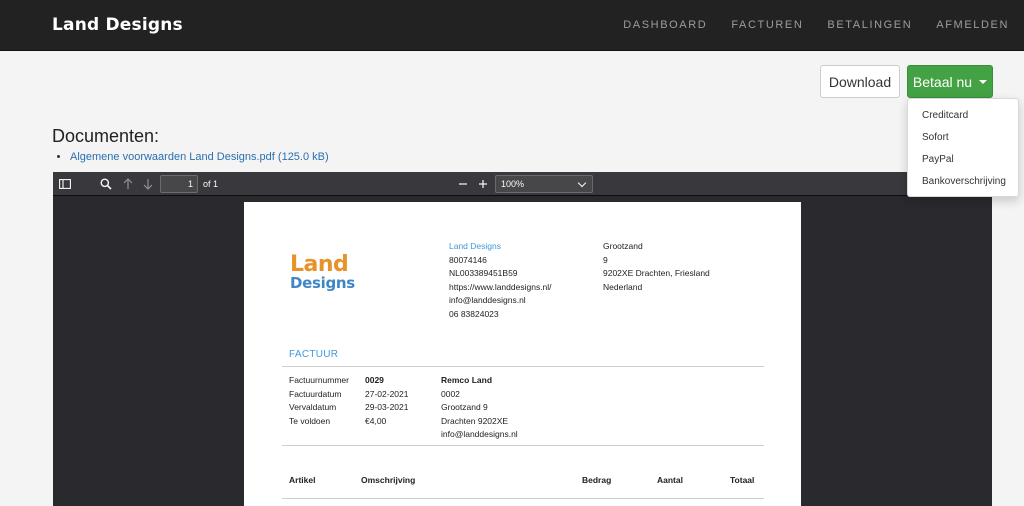 The image size is (1024, 506). What do you see at coordinates (483, 184) in the screenshot?
I see `zoom-in-icon` at bounding box center [483, 184].